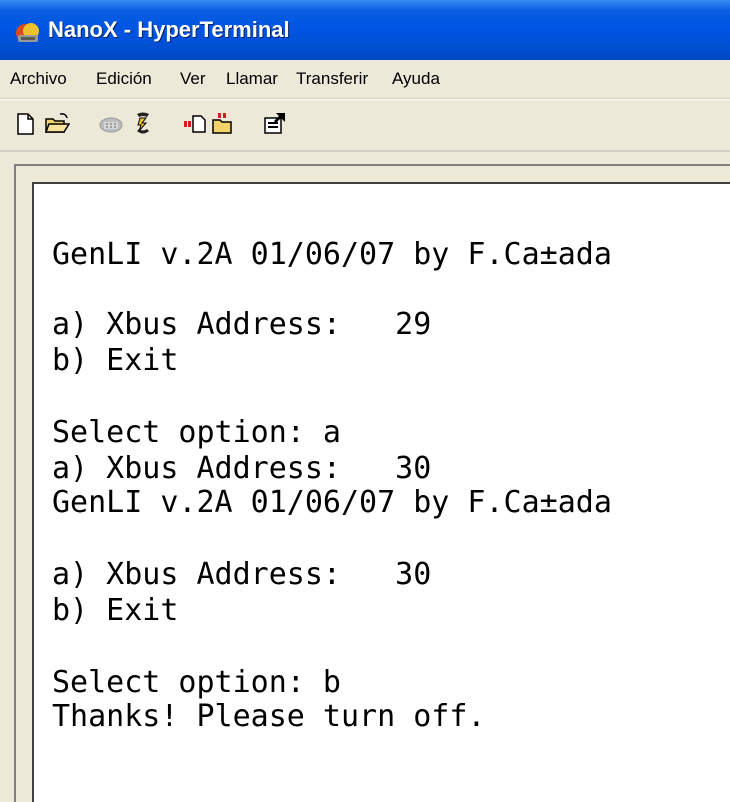 This screenshot has height=802, width=730. I want to click on menu-ayuda: Ayuda, so click(416, 79).